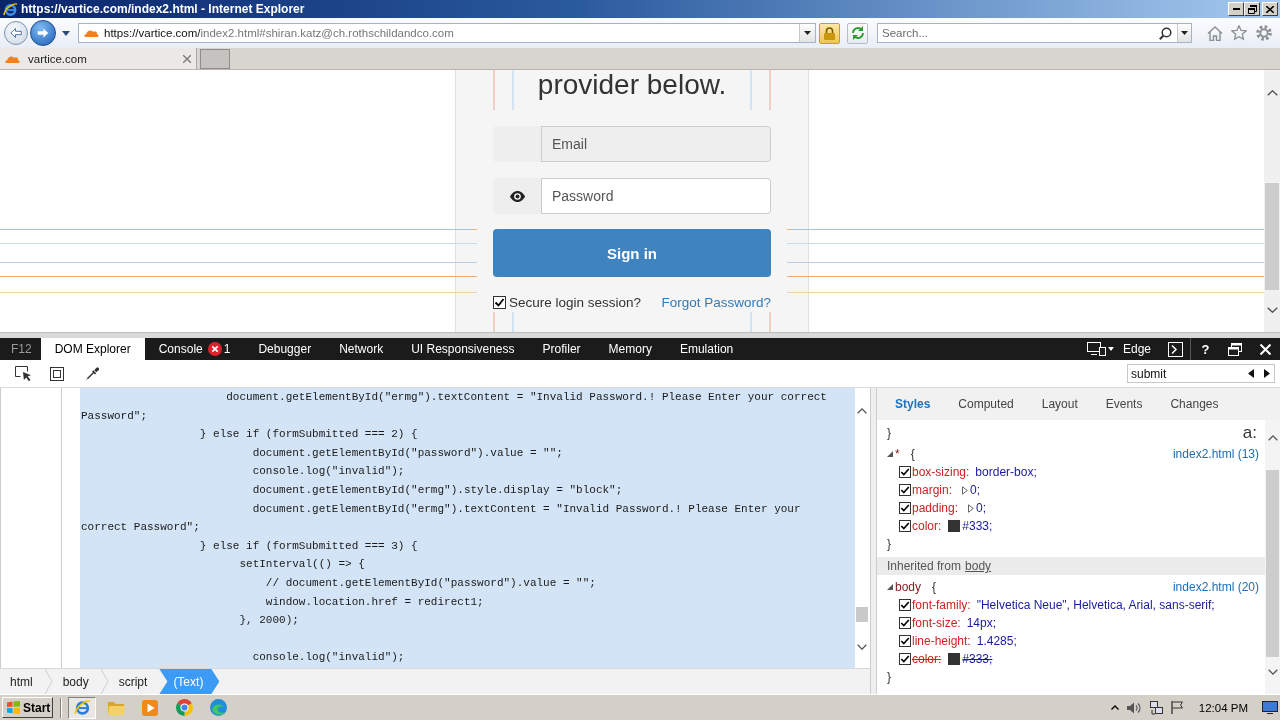 The height and width of the screenshot is (720, 1280). What do you see at coordinates (760, 90) in the screenshot?
I see `decorative-lines` at bounding box center [760, 90].